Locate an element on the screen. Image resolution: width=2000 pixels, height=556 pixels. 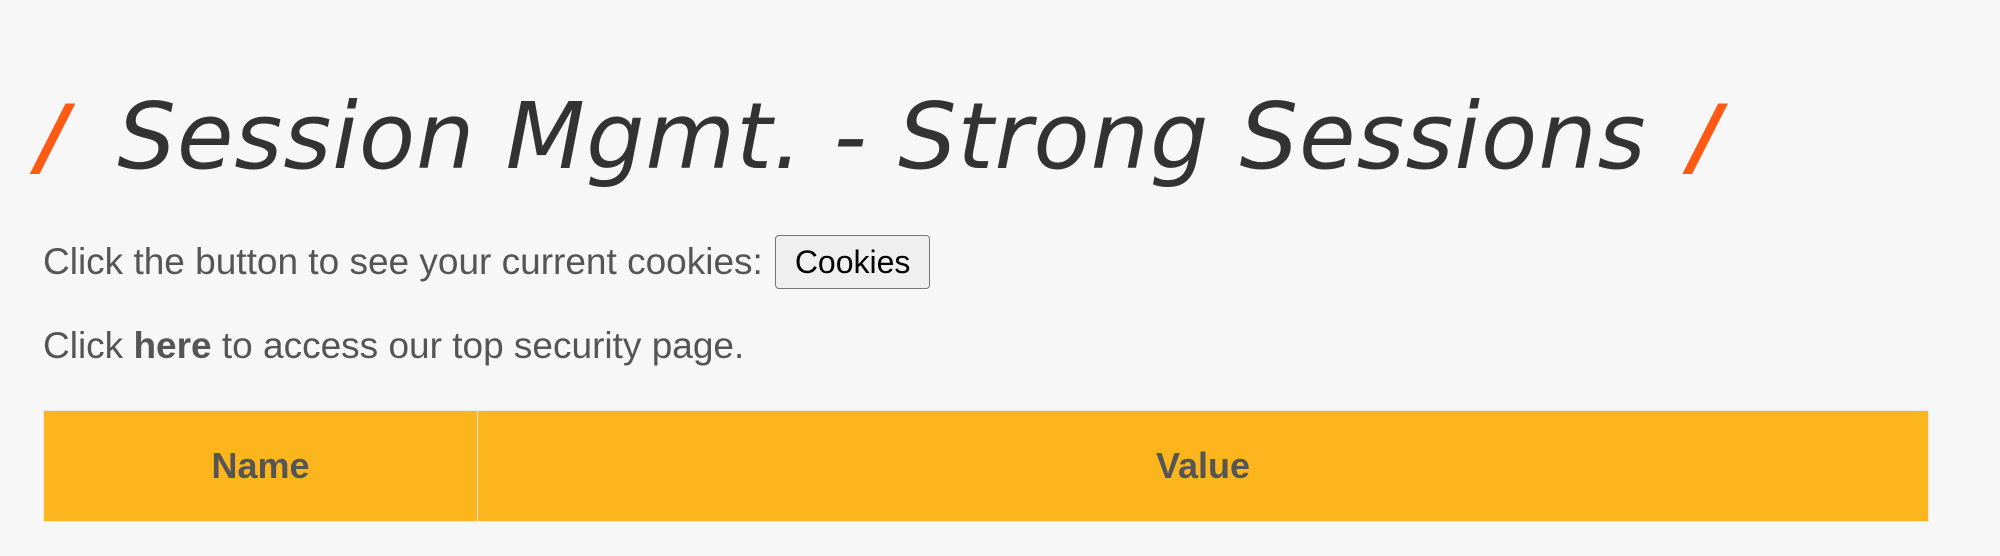
title-text: Session Mgmt. - Strong Sessions is located at coordinates (882, 136).